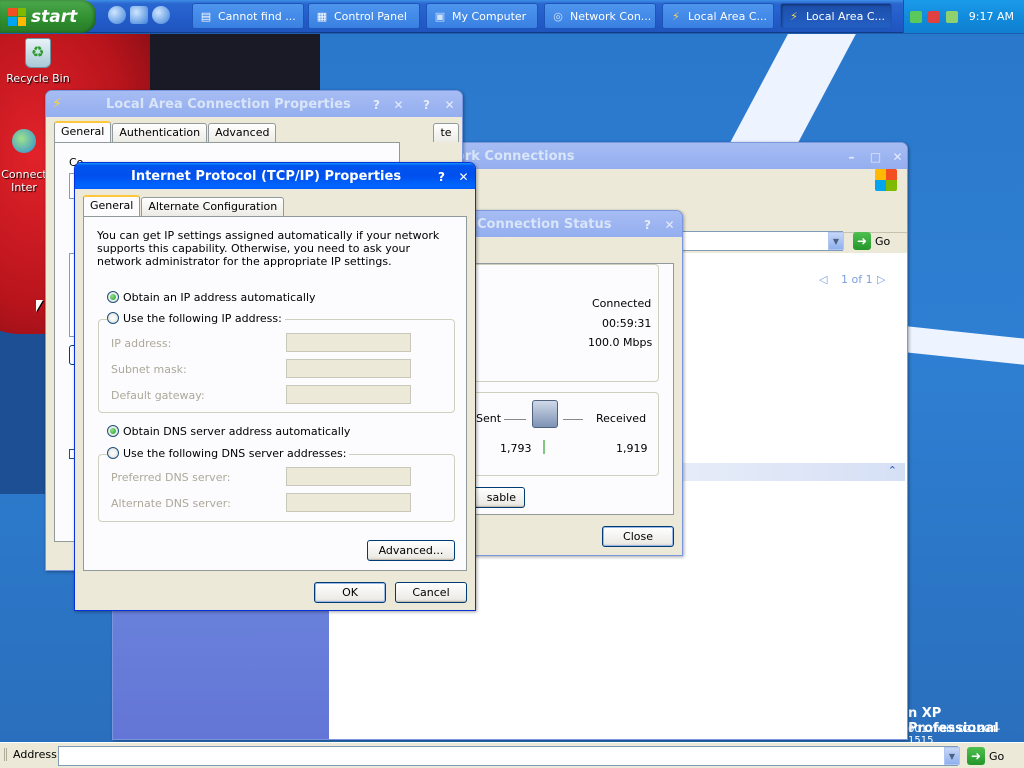 The height and width of the screenshot is (768, 1024). Describe the element at coordinates (237, 431) in the screenshot. I see `obtain-dns-label: Obtain DNS server address automatically` at that location.